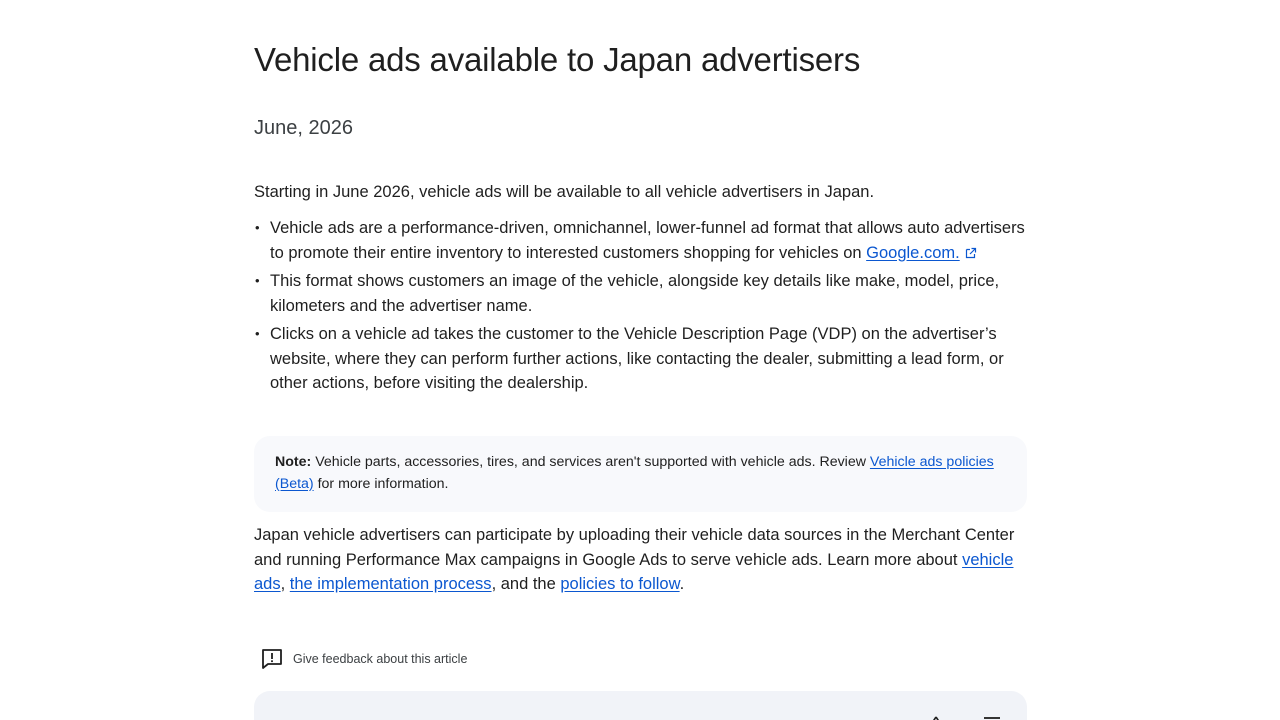 This screenshot has height=720, width=1280. Describe the element at coordinates (682, 584) in the screenshot. I see `closing-end: .` at that location.